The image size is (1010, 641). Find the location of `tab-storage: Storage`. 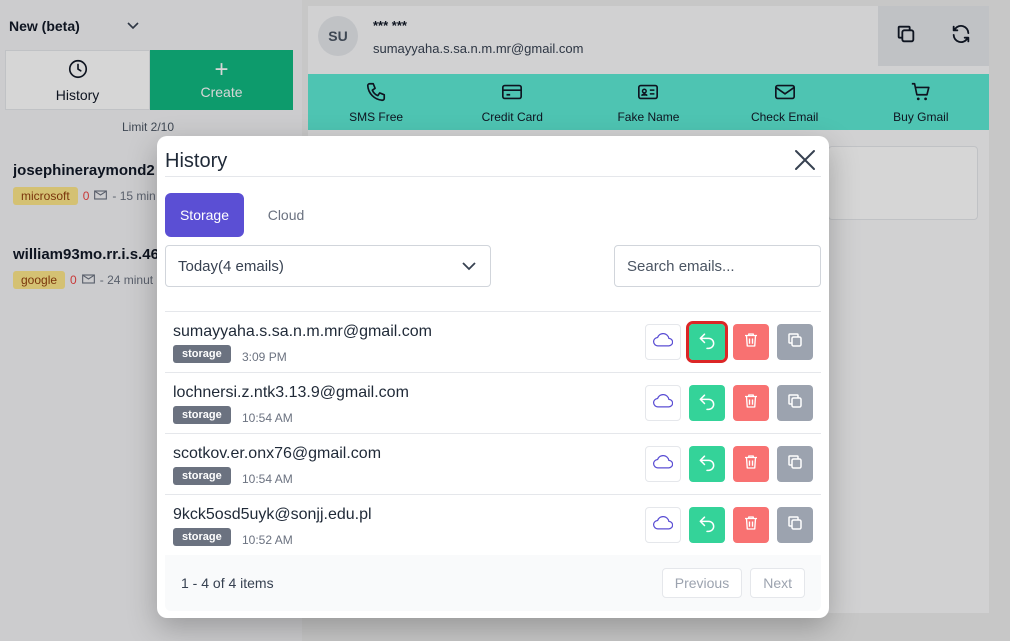

tab-storage: Storage is located at coordinates (204, 215).